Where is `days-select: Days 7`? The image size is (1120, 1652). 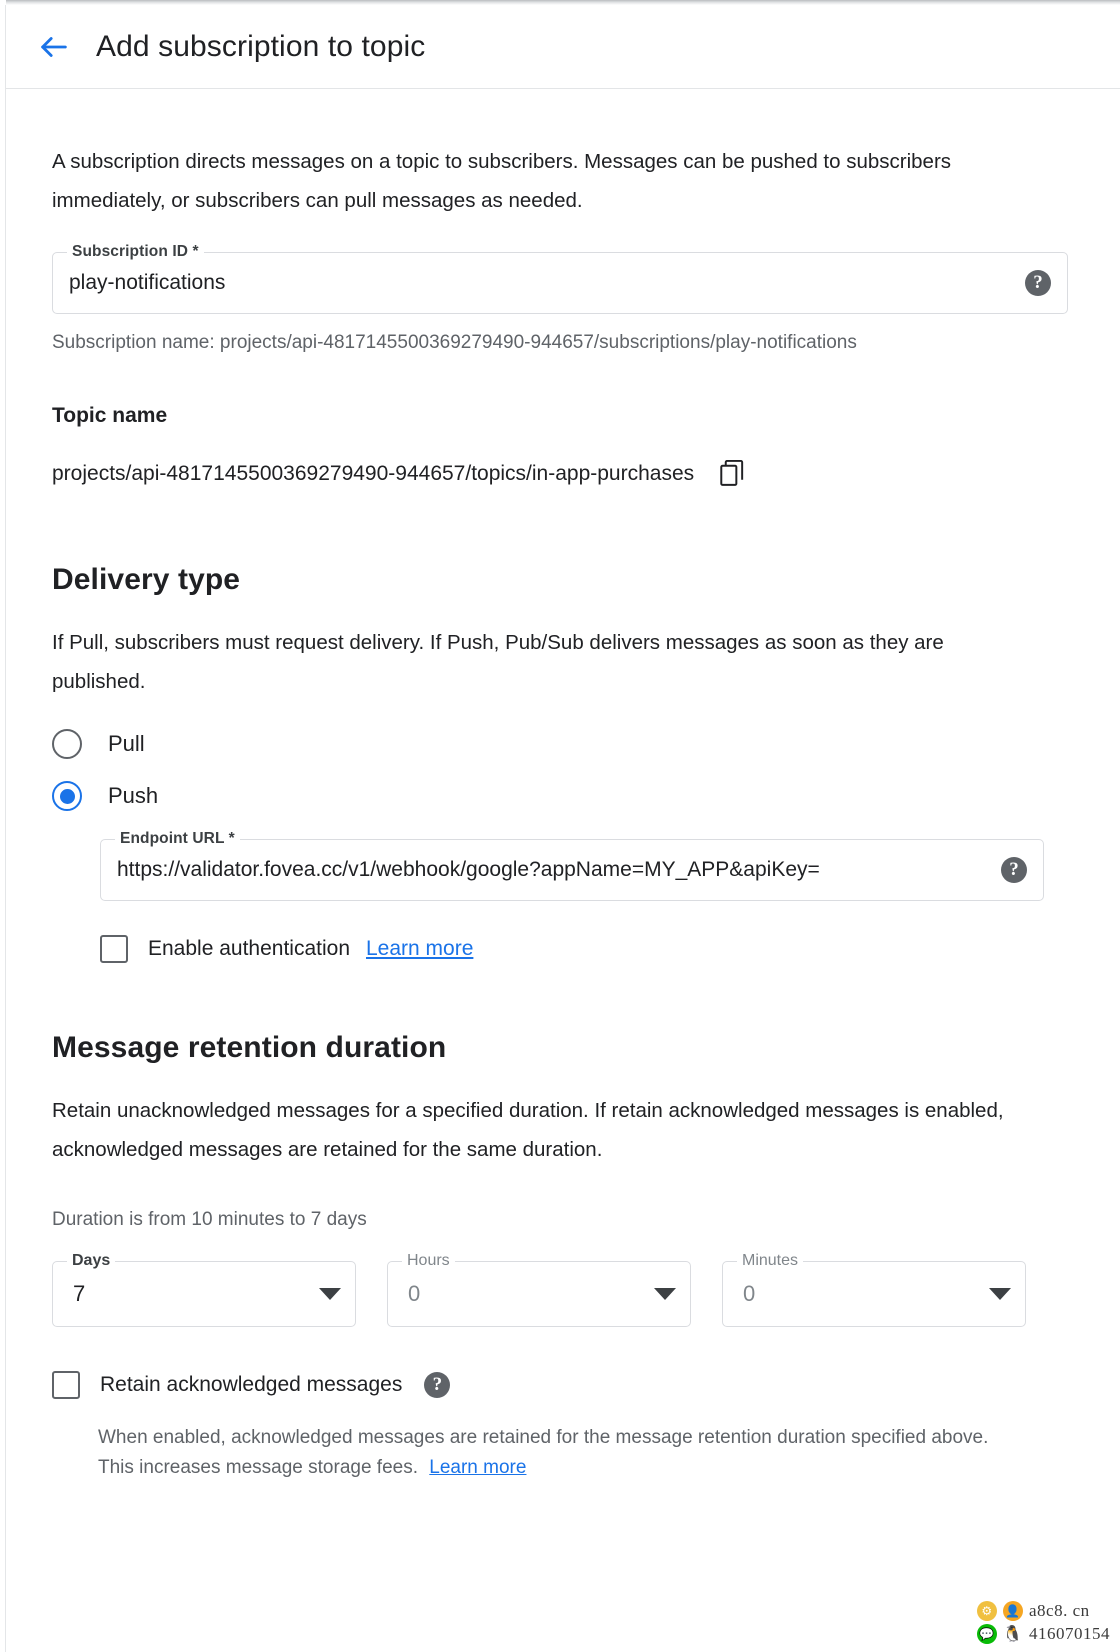
days-select: Days 7 is located at coordinates (204, 1289).